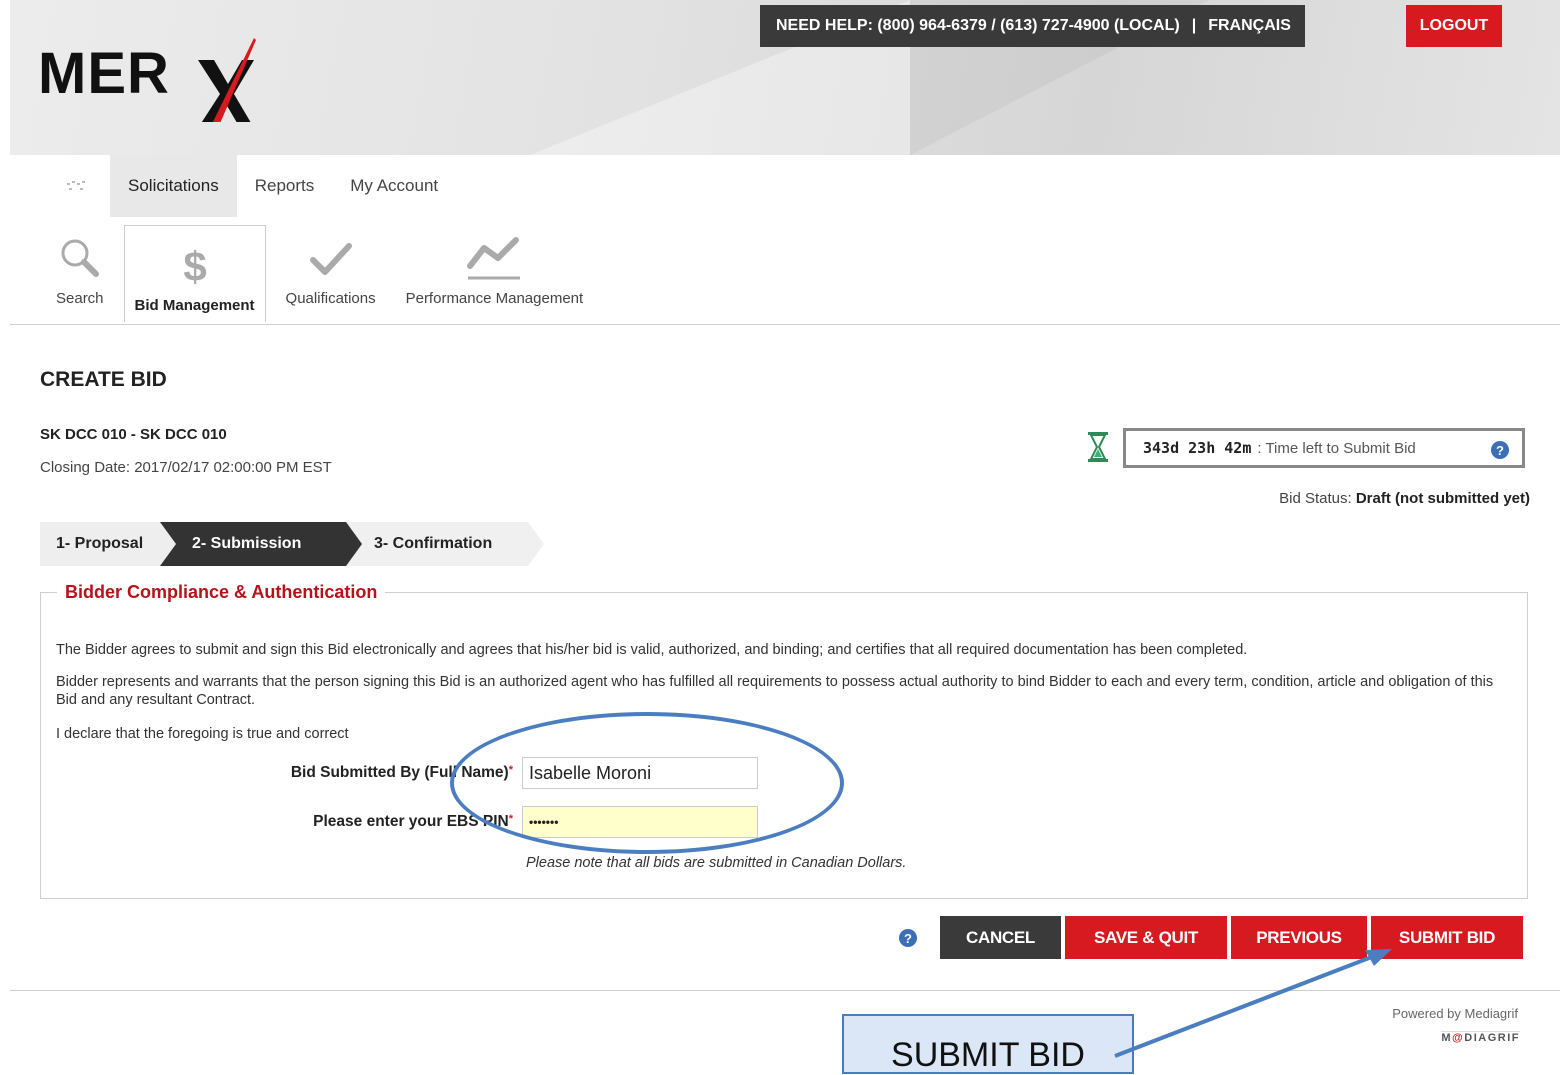  I want to click on action-bar: ? CANCEL SAVE & QUIT PREVIOUS SUBMIT BID, so click(1210, 937).